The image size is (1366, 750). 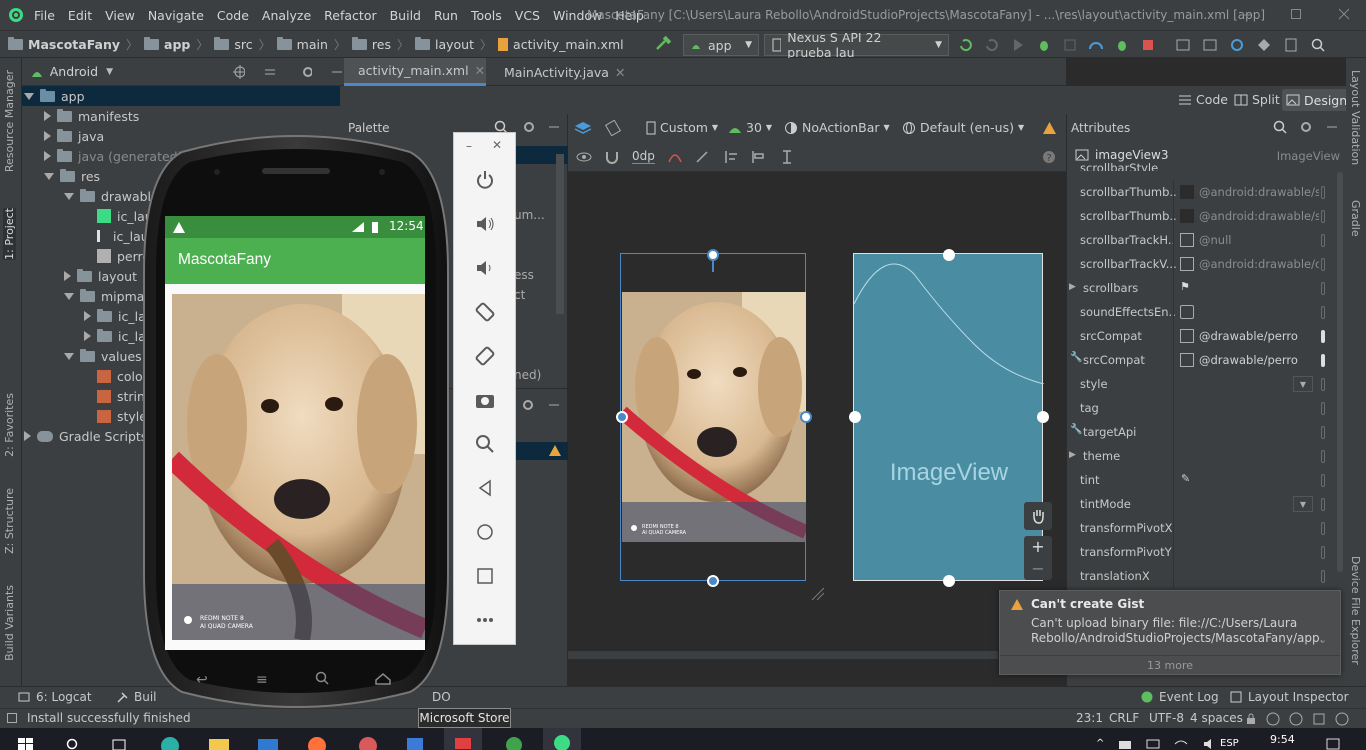 What do you see at coordinates (759, 157) in the screenshot?
I see `align-icon` at bounding box center [759, 157].